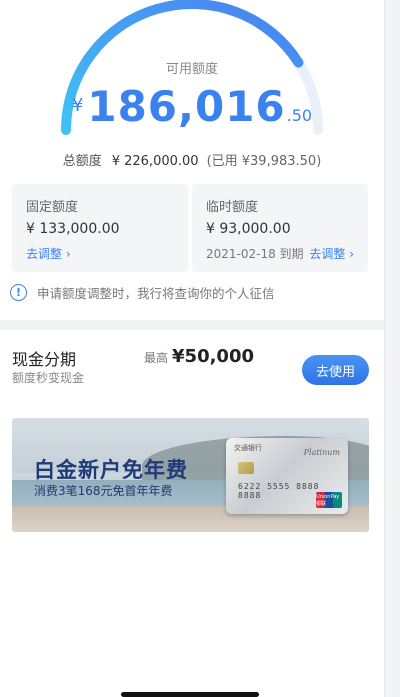 The image size is (400, 697). What do you see at coordinates (299, 115) in the screenshot?
I see `available-decimal: .50` at bounding box center [299, 115].